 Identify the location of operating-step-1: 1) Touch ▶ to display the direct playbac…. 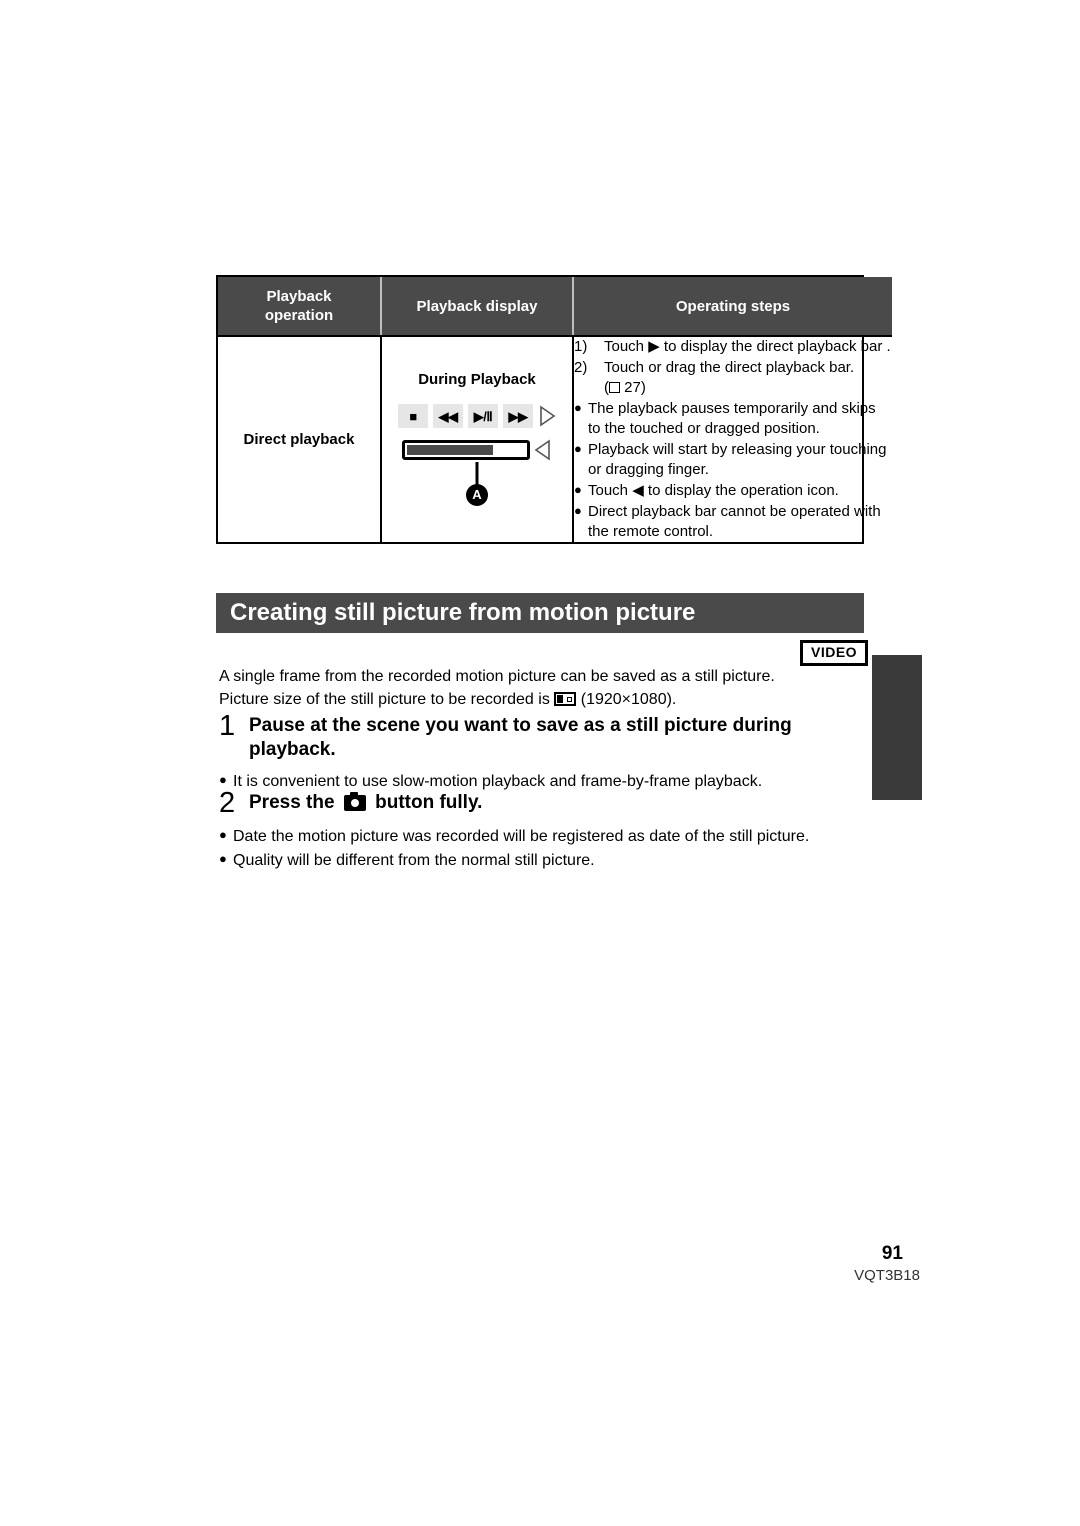
(733, 347).